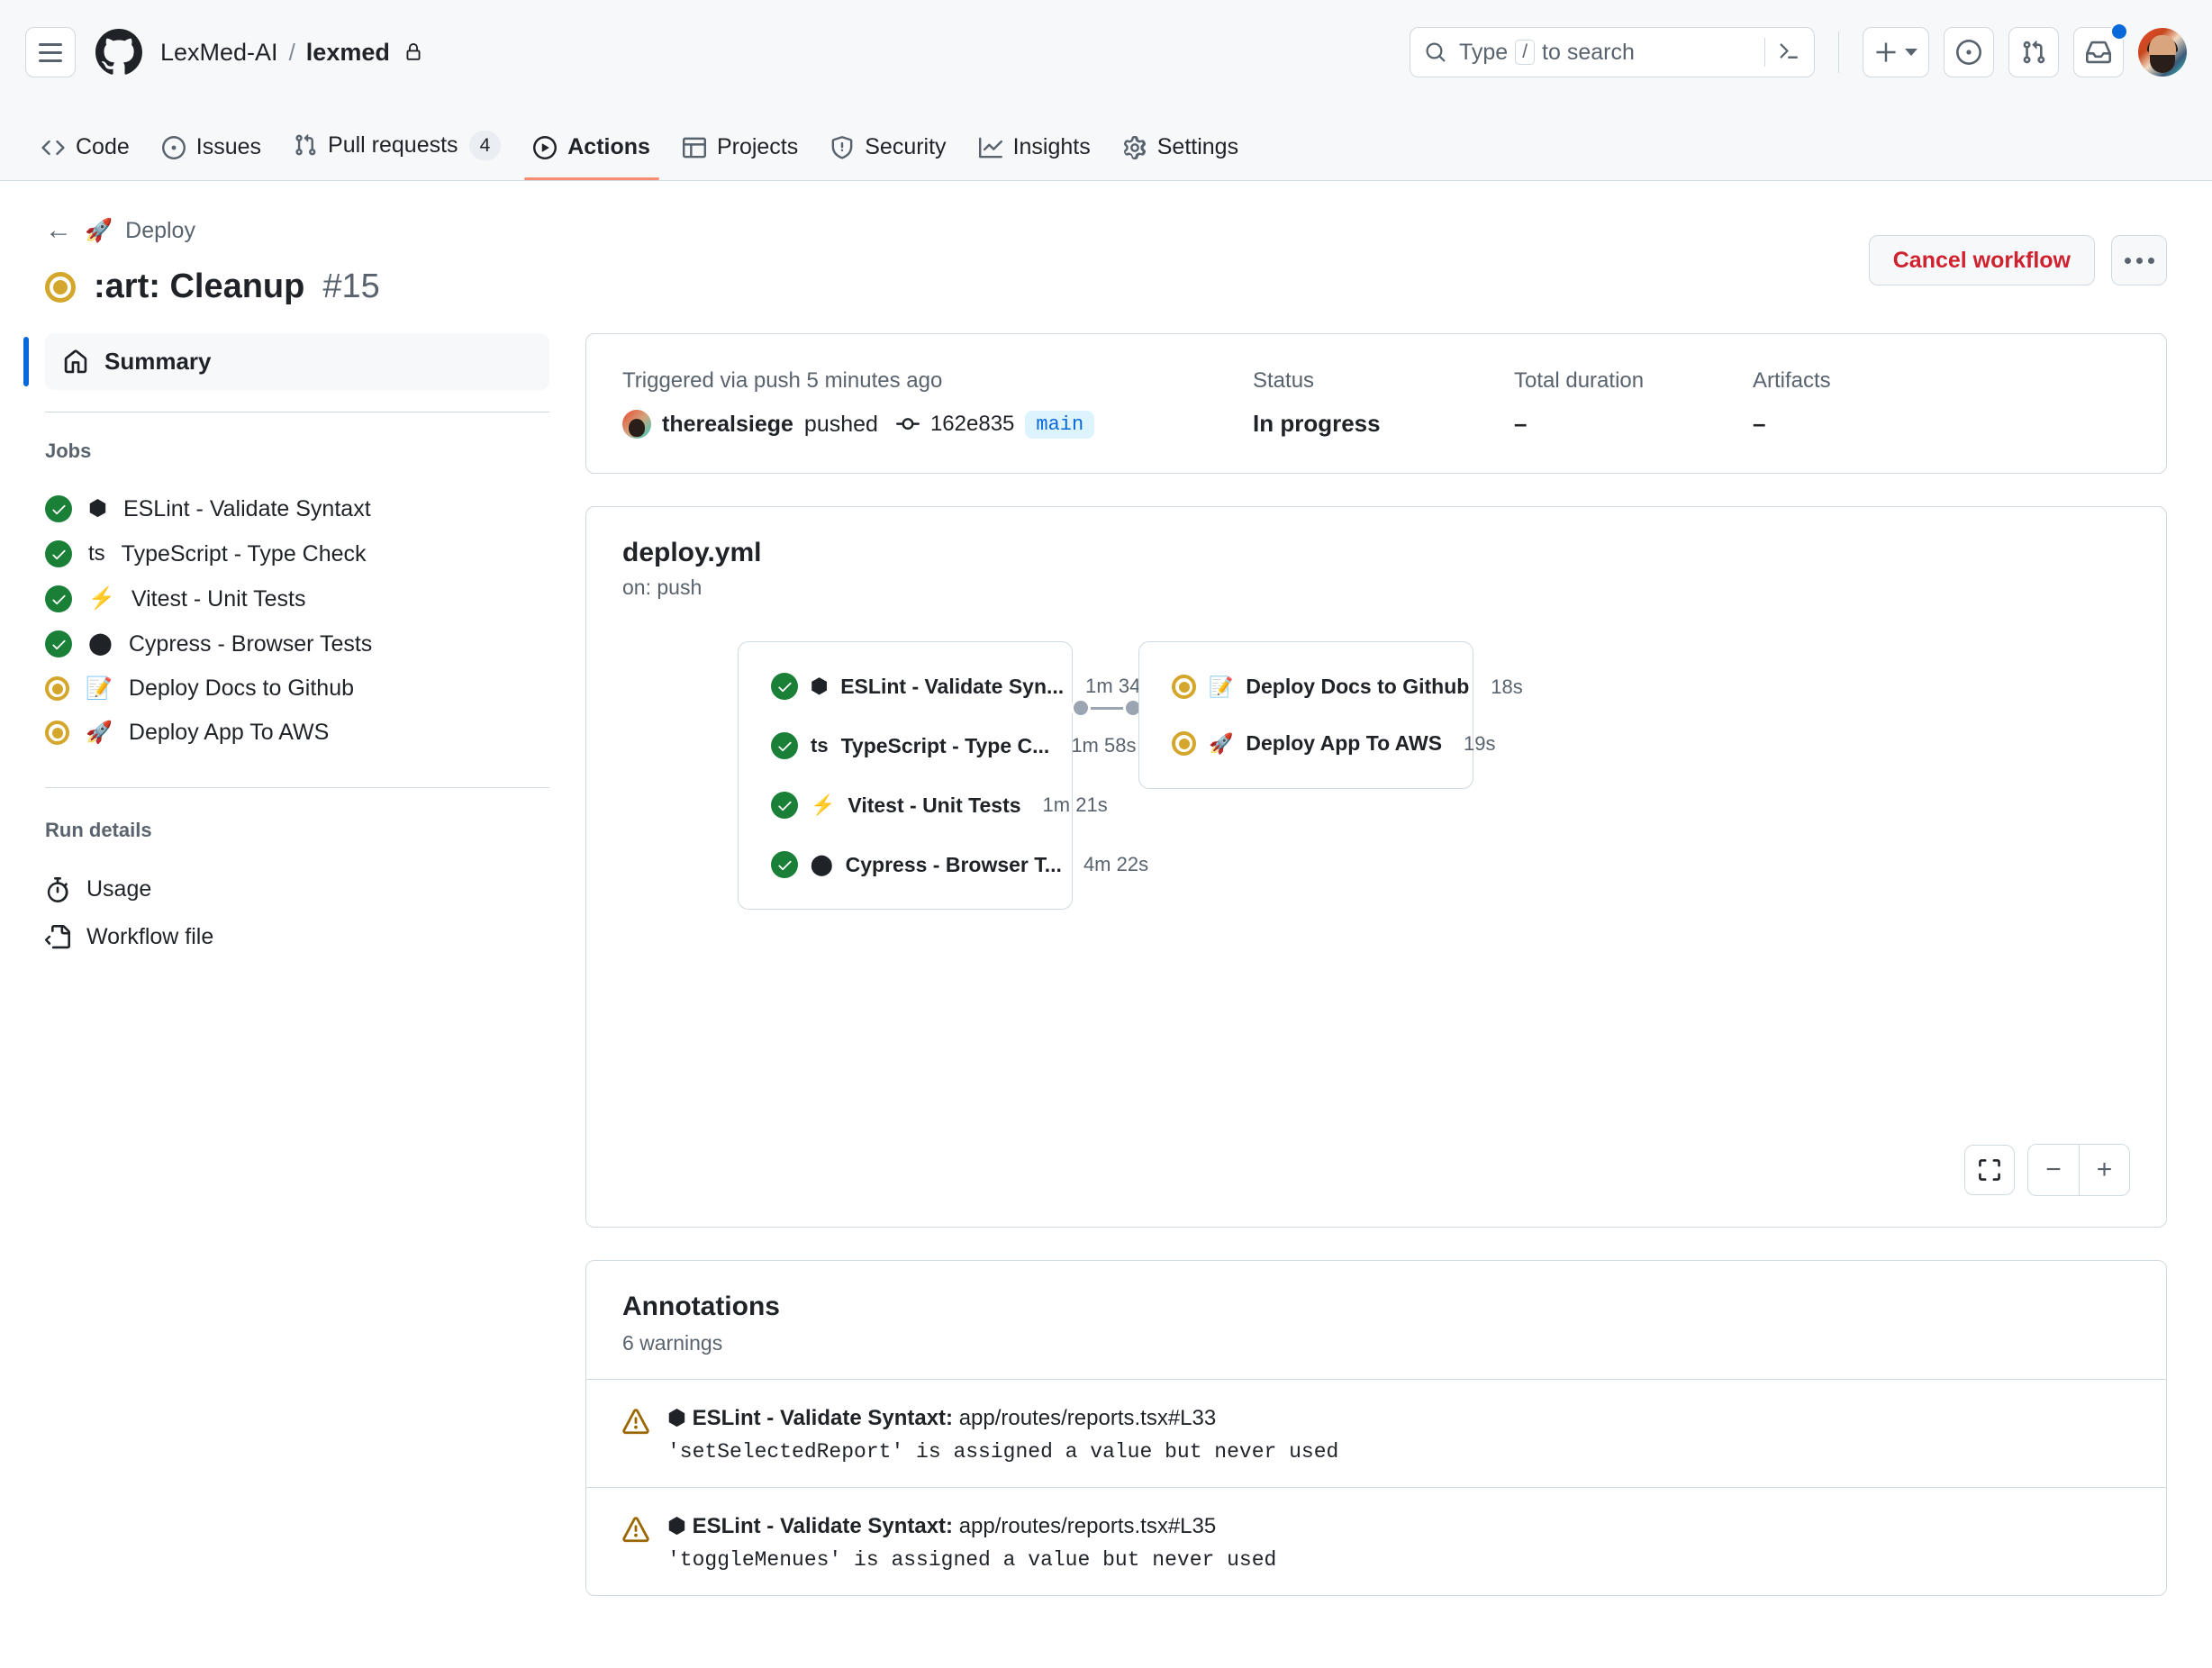 This screenshot has height=1668, width=2212. Describe the element at coordinates (244, 553) in the screenshot. I see `sidebar-job-label: TypeScript - Type Check` at that location.